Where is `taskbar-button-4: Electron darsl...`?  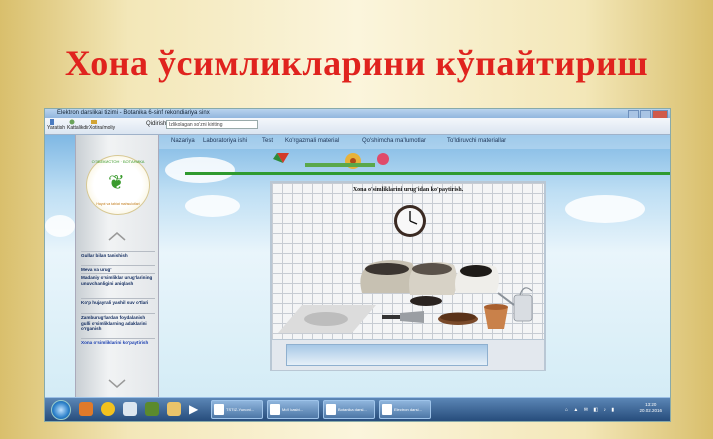 taskbar-button-4: Electron darsl... is located at coordinates (405, 409).